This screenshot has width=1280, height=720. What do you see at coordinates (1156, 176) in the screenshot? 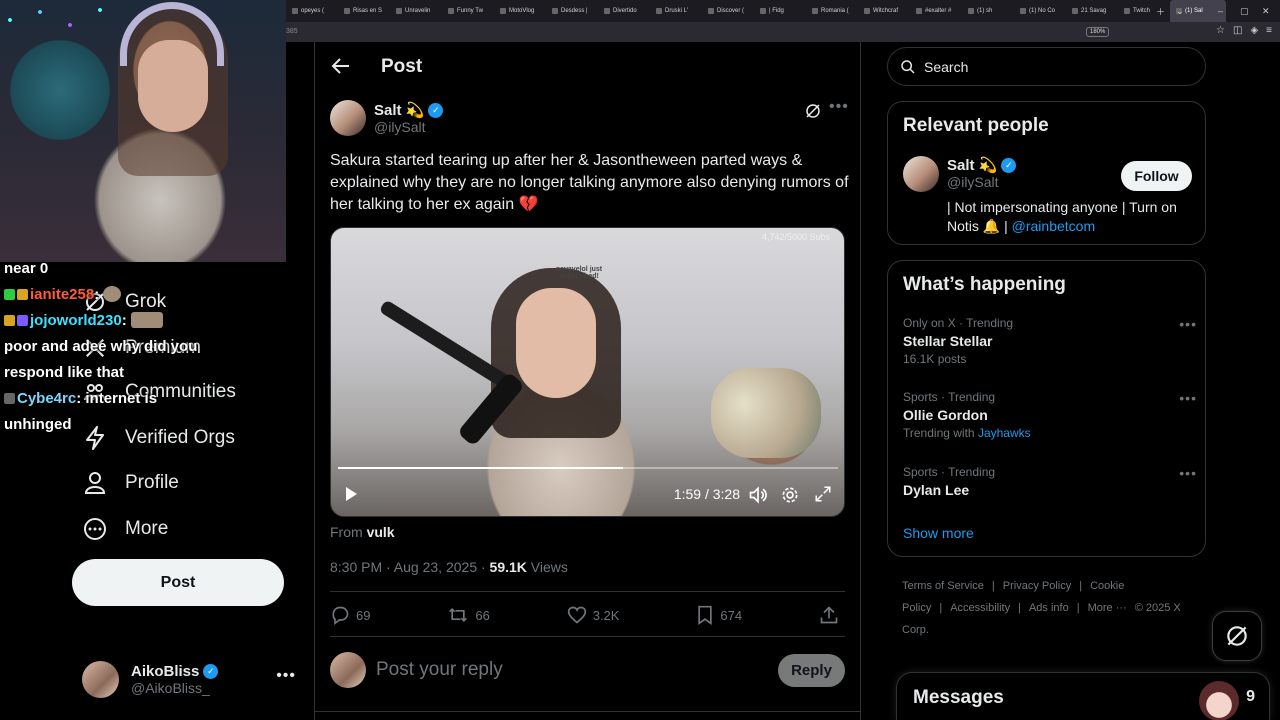
I see `follow-button: Follow` at bounding box center [1156, 176].